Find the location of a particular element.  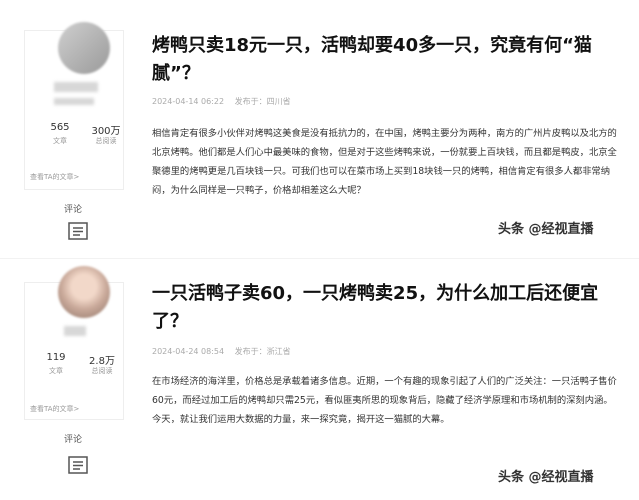

articles-count: 565 is located at coordinates (60, 127).